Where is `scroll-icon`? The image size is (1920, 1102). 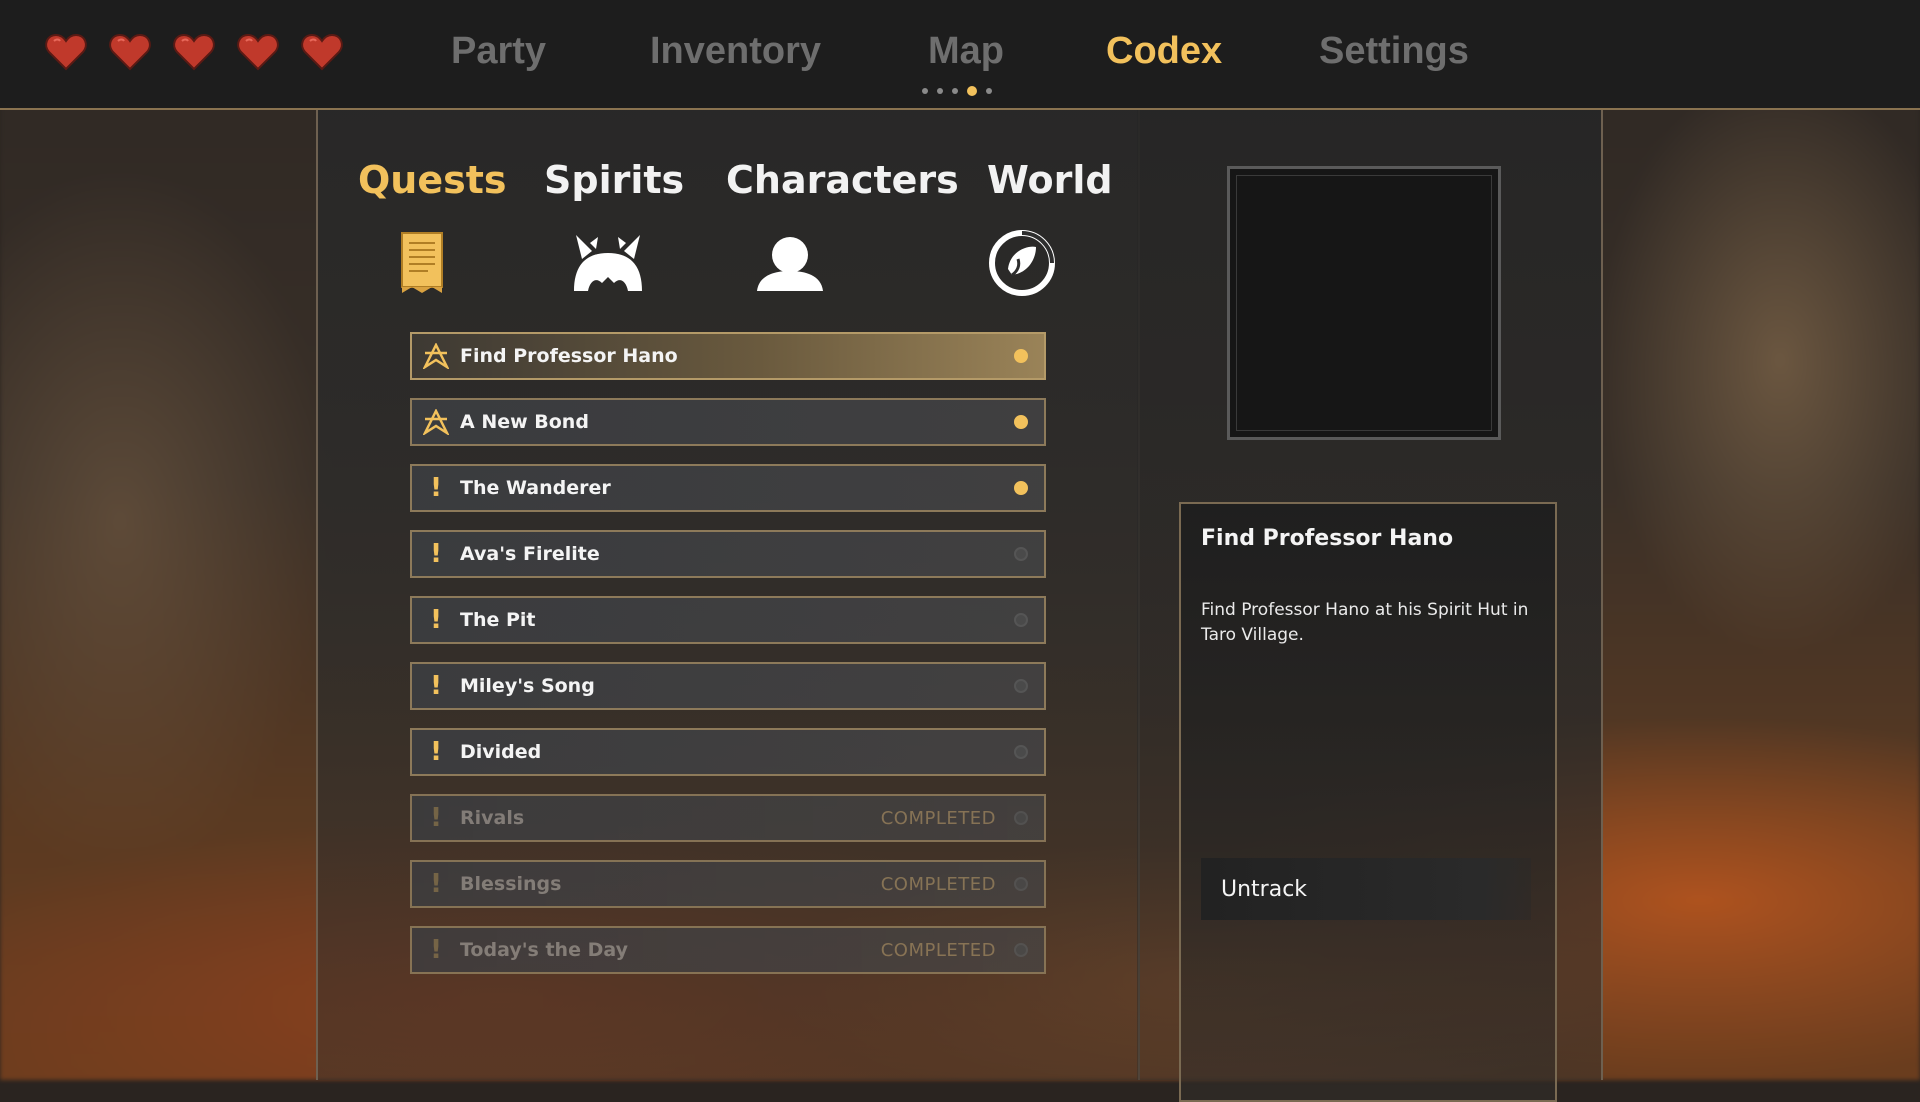 scroll-icon is located at coordinates (422, 263).